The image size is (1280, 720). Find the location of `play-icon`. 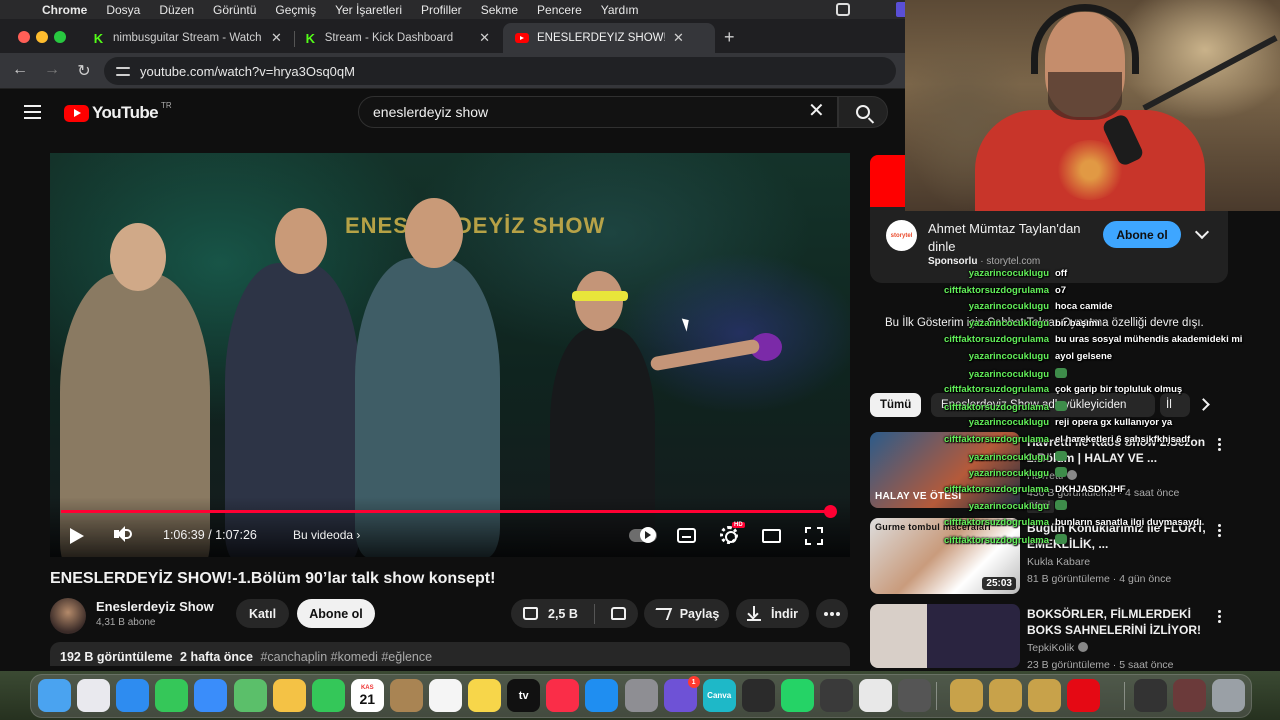

play-icon is located at coordinates (77, 536).